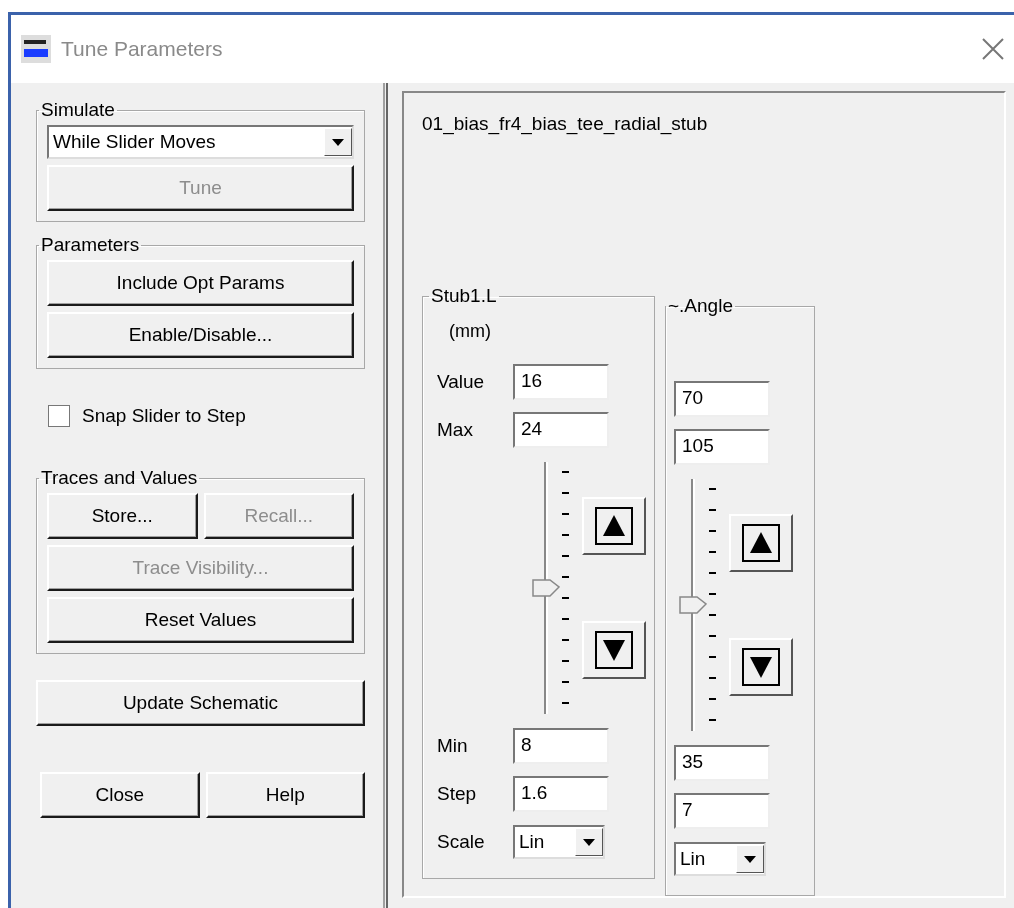  I want to click on group-title: Traces and Values, so click(119, 478).